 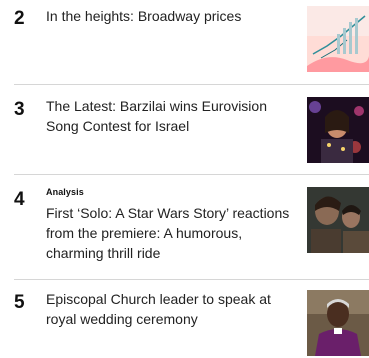 What do you see at coordinates (19, 199) in the screenshot?
I see `rank-number: 4` at bounding box center [19, 199].